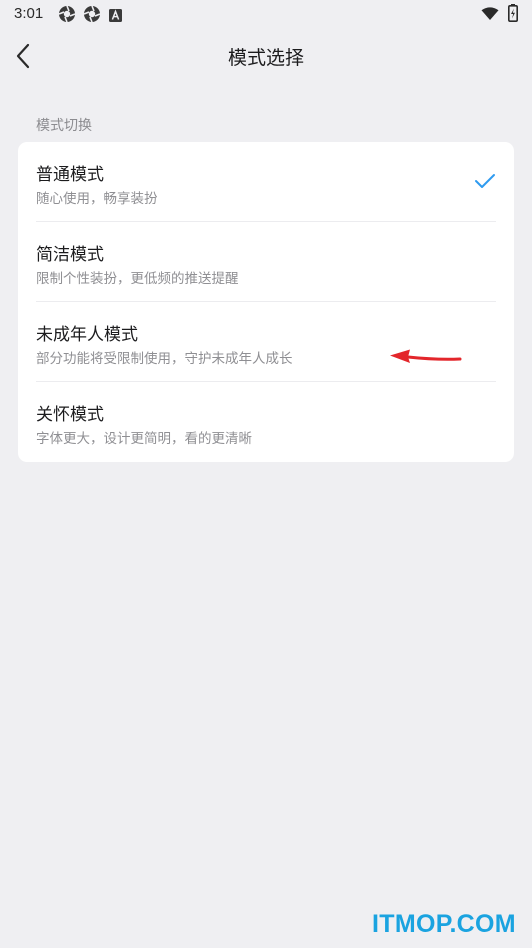 The width and height of the screenshot is (532, 948). I want to click on option-description: 部分功能将受限制使用，守护未成年人成长, so click(164, 359).